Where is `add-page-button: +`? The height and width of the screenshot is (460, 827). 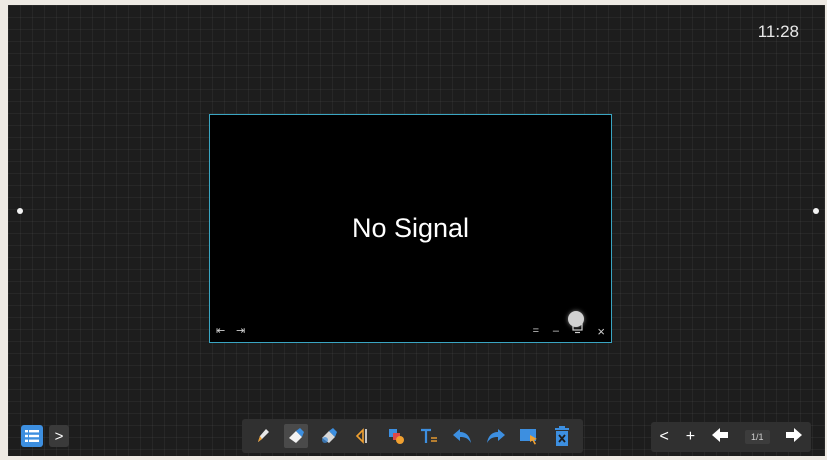 add-page-button: + is located at coordinates (690, 437).